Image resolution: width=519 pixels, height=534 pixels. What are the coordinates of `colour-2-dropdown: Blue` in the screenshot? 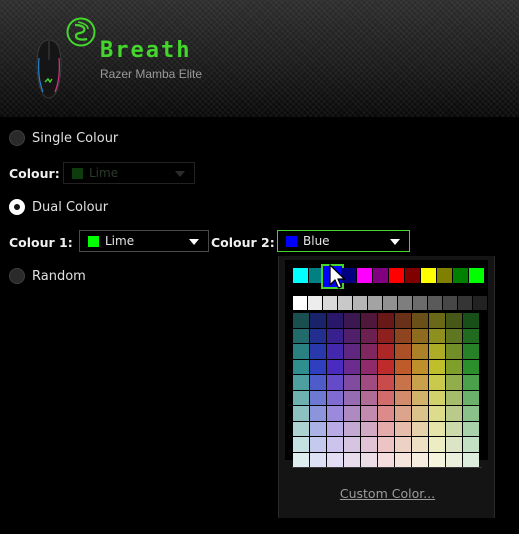 It's located at (343, 241).